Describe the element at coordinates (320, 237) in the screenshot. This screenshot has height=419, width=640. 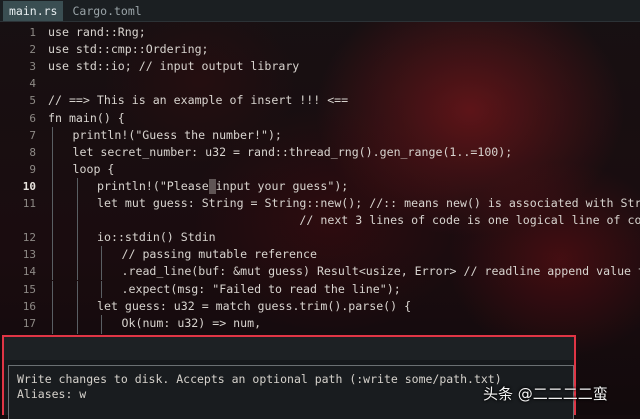
I see `code-line: 12 io::stdin() Stdin` at that location.